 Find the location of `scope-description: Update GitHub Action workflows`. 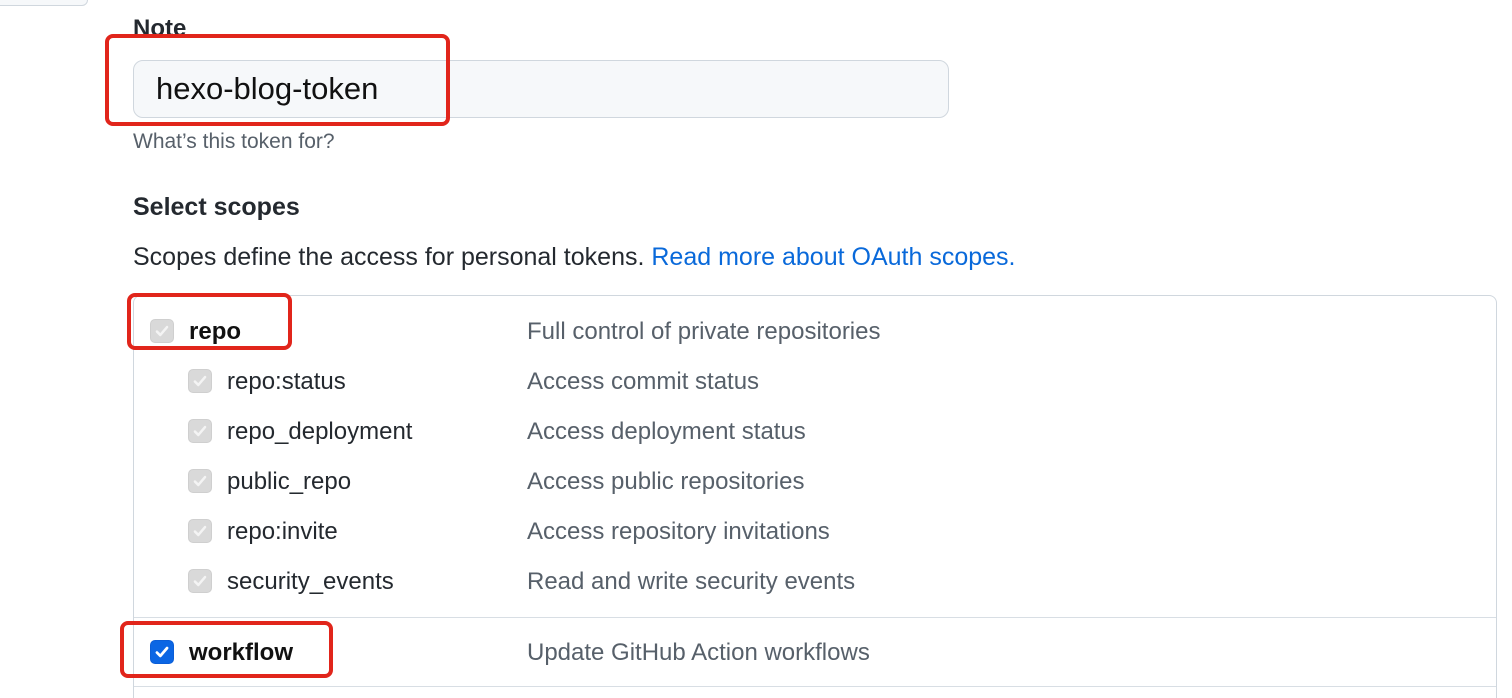

scope-description: Update GitHub Action workflows is located at coordinates (698, 652).